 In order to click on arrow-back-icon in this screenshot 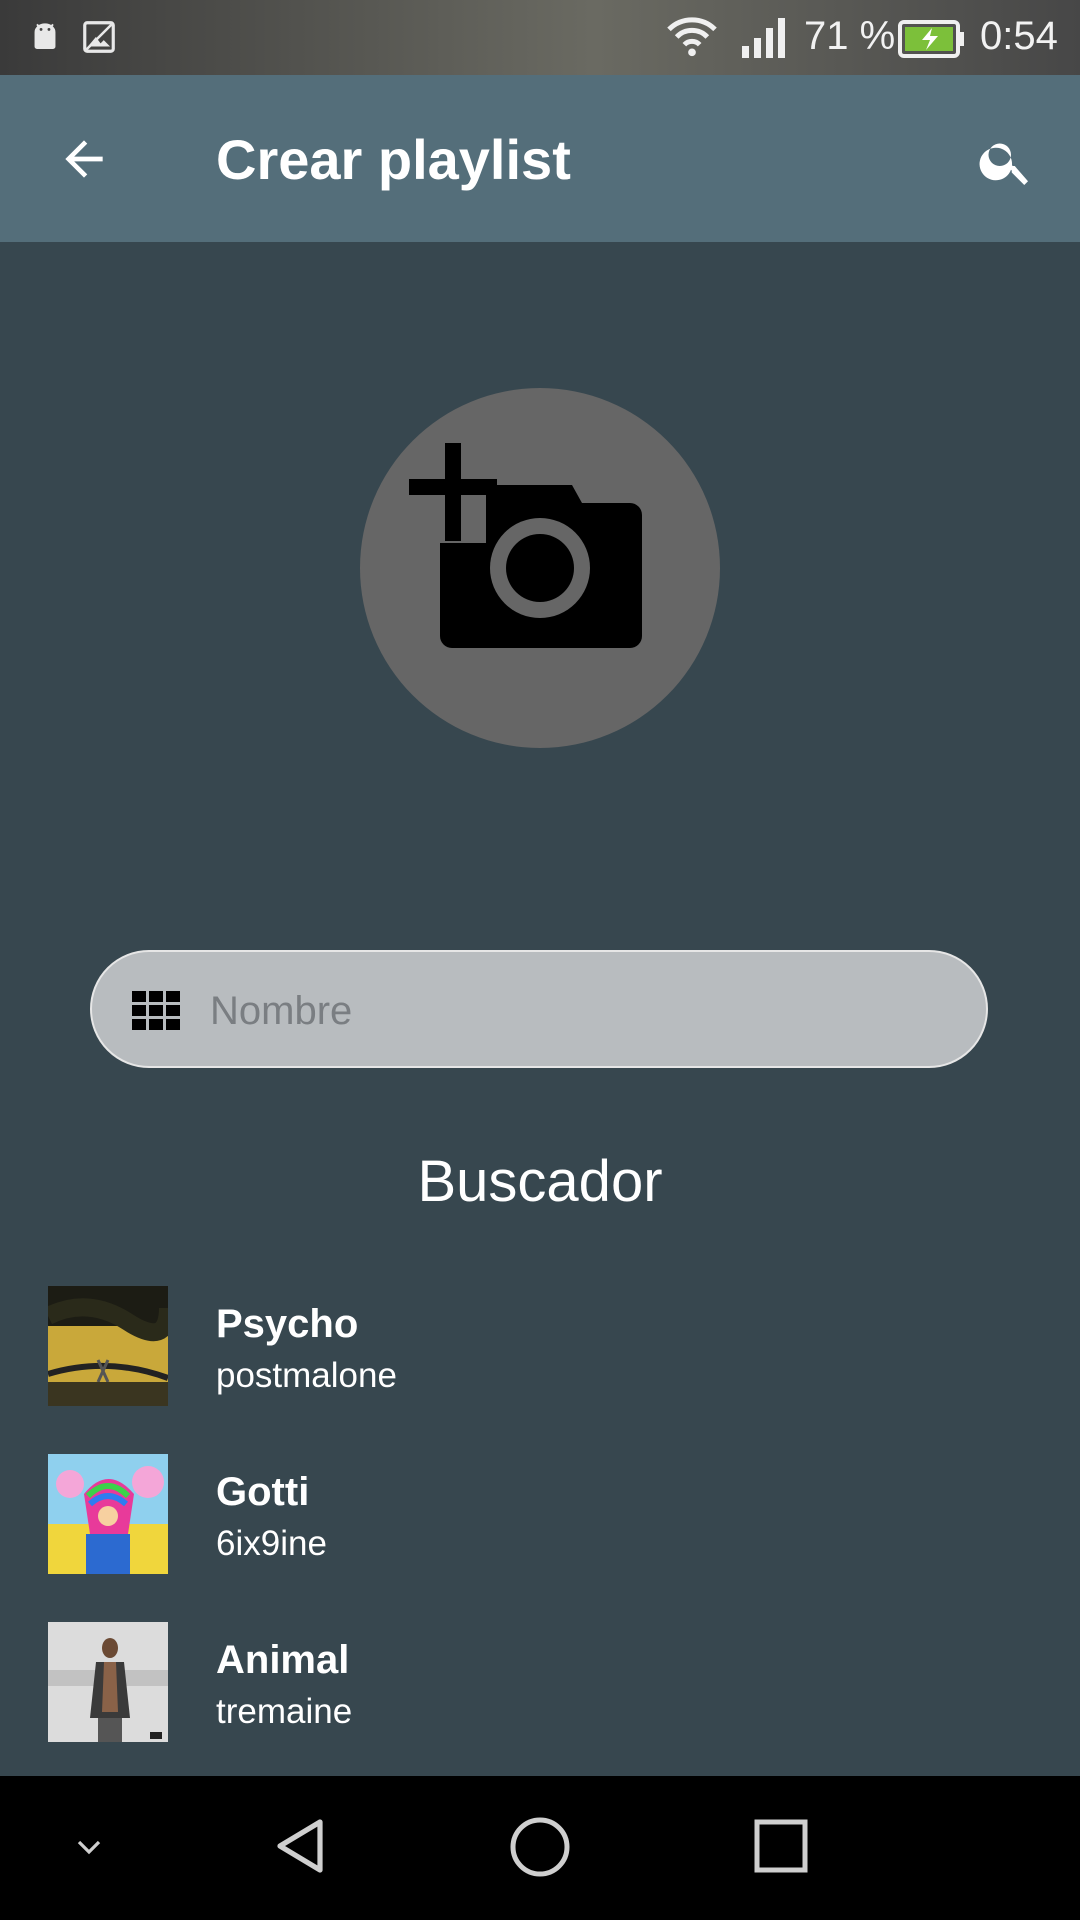, I will do `click(84, 159)`.